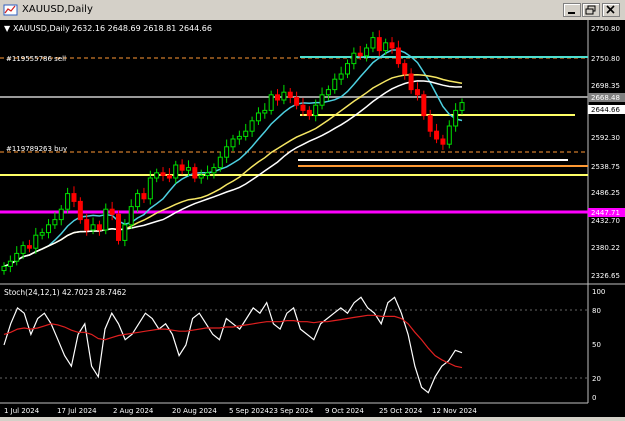 This screenshot has width=625, height=421. What do you see at coordinates (605, 248) in the screenshot?
I see `price-tick: 2380.22` at bounding box center [605, 248].